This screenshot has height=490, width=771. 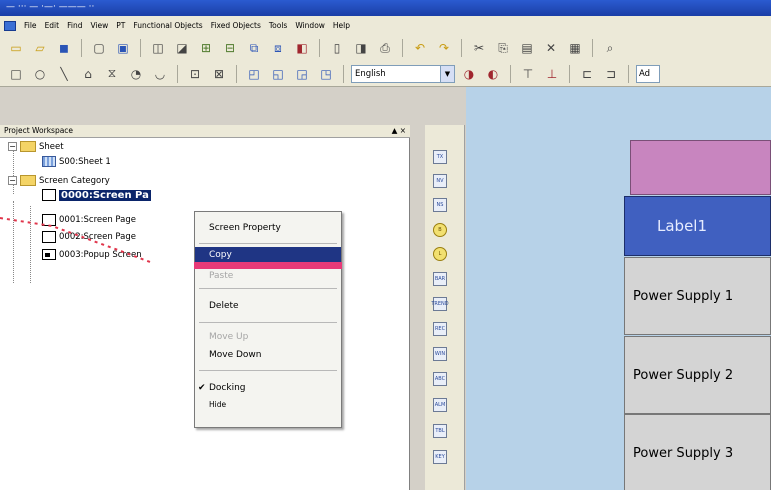 What do you see at coordinates (224, 306) in the screenshot?
I see `menu-item-label: Delete` at bounding box center [224, 306].